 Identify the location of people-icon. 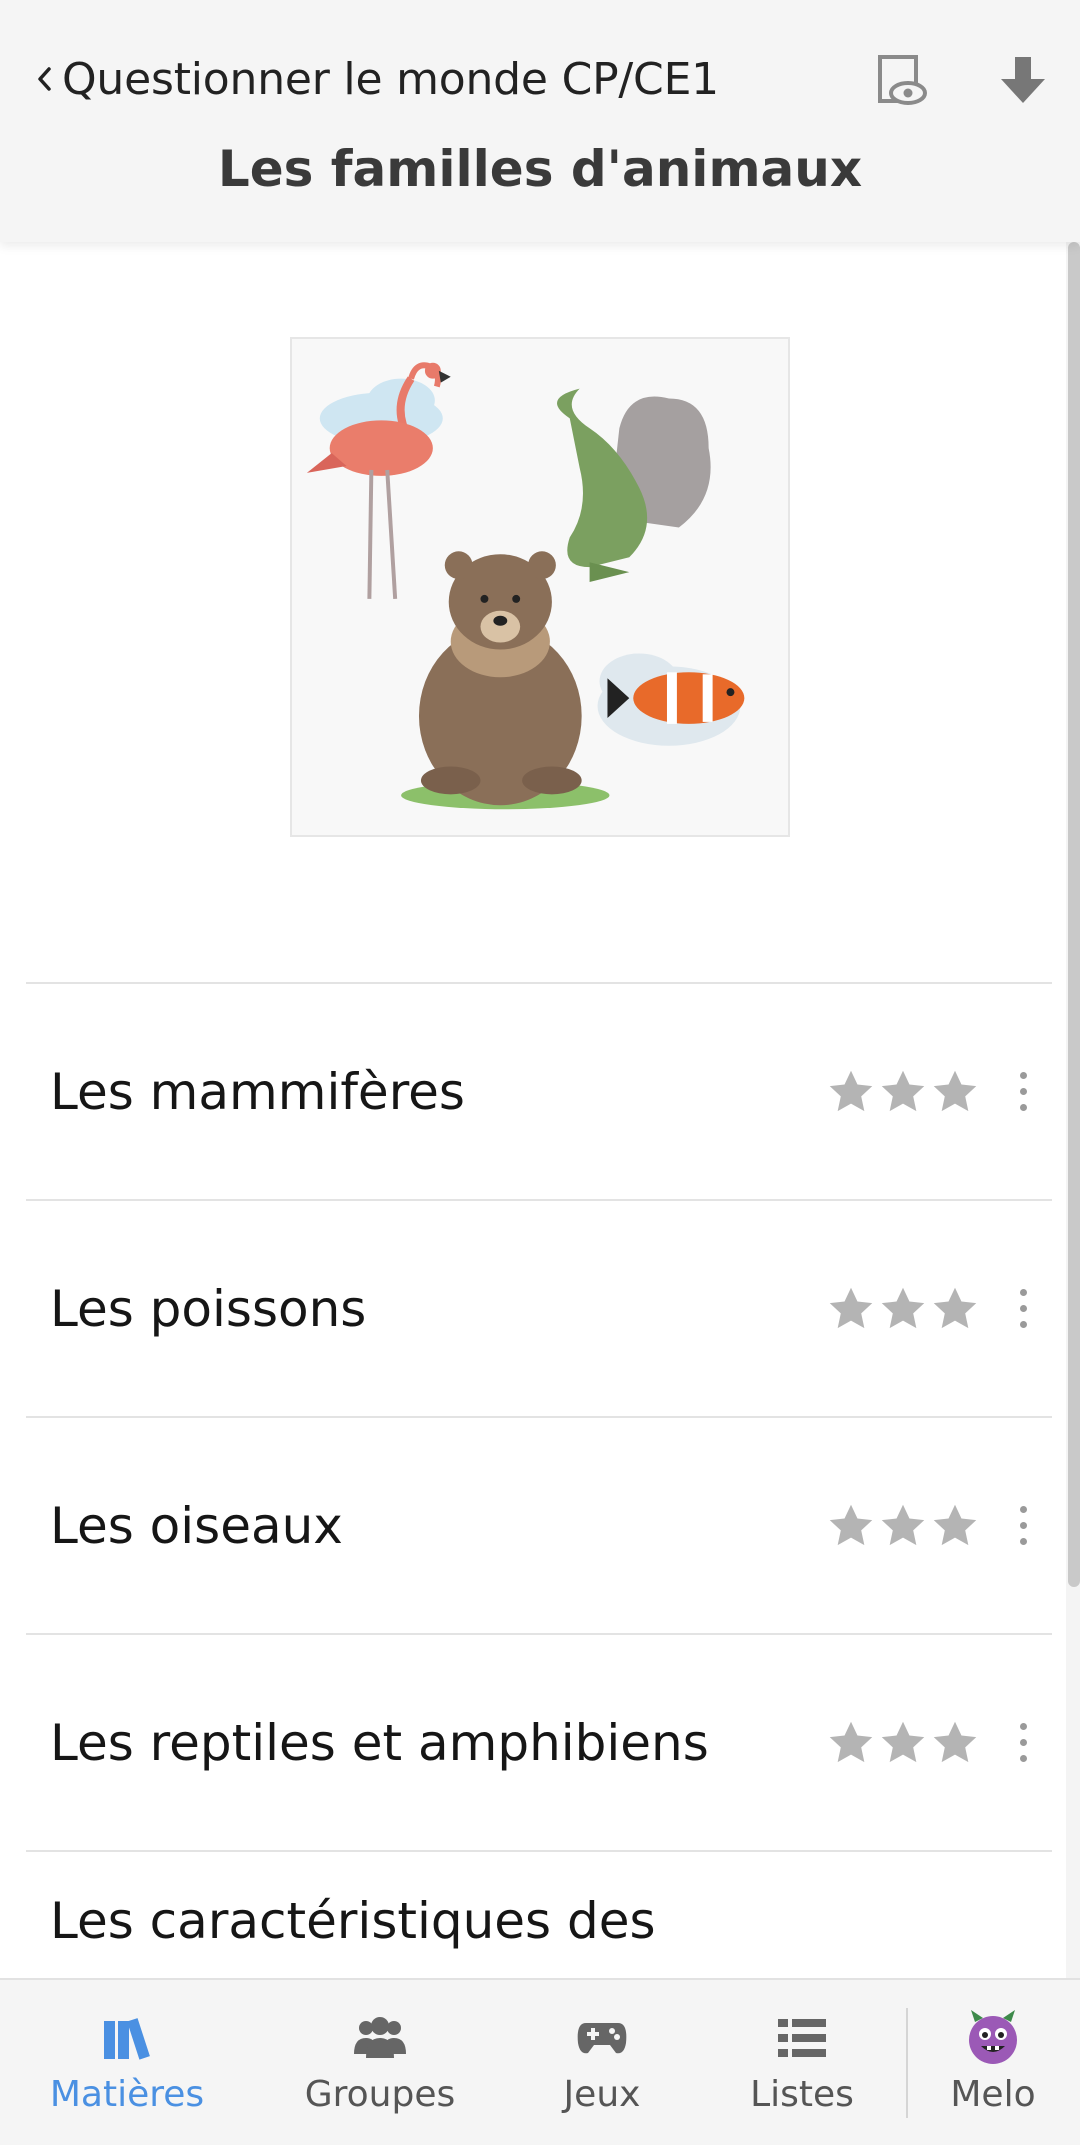
(380, 2038).